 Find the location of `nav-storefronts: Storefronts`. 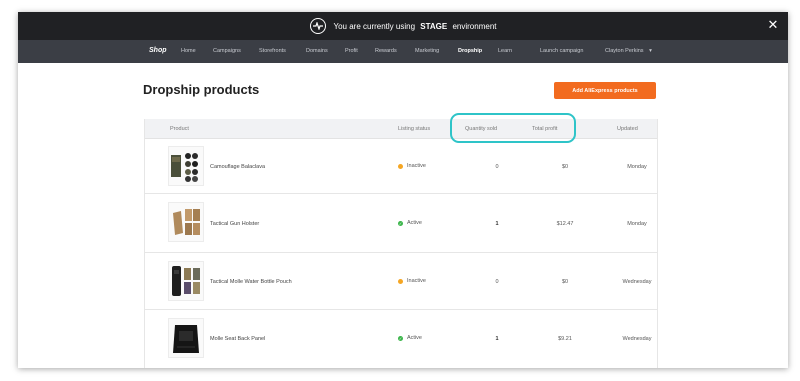

nav-storefronts: Storefronts is located at coordinates (272, 51).